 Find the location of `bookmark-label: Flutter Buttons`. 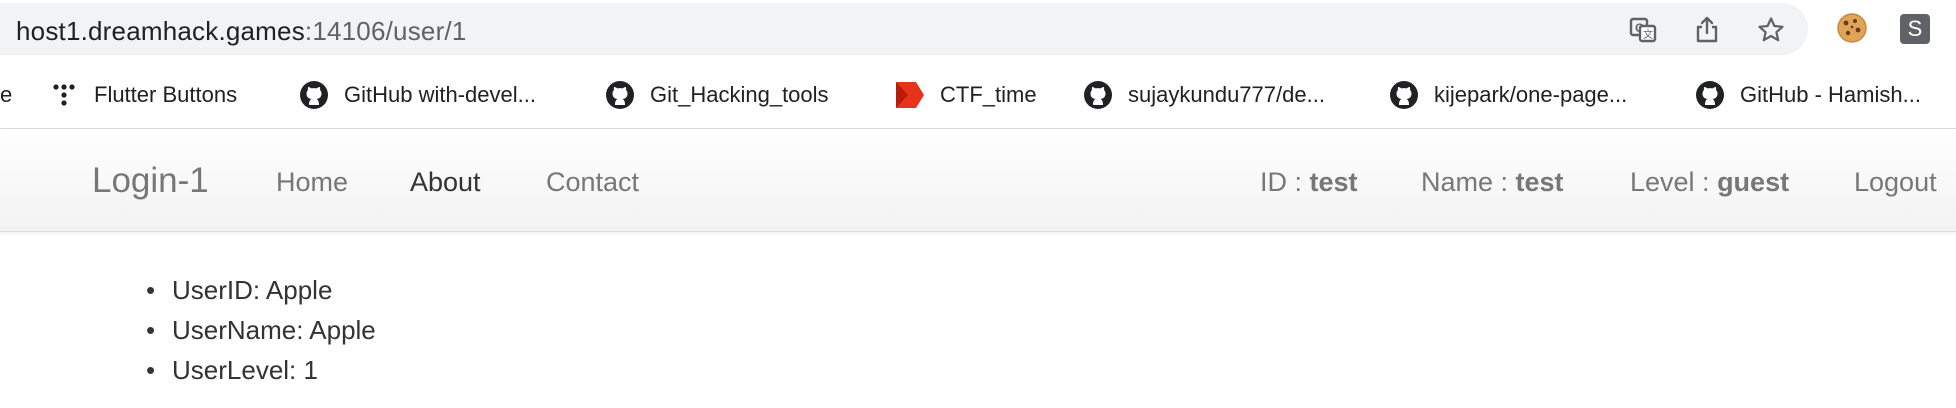

bookmark-label: Flutter Buttons is located at coordinates (166, 94).